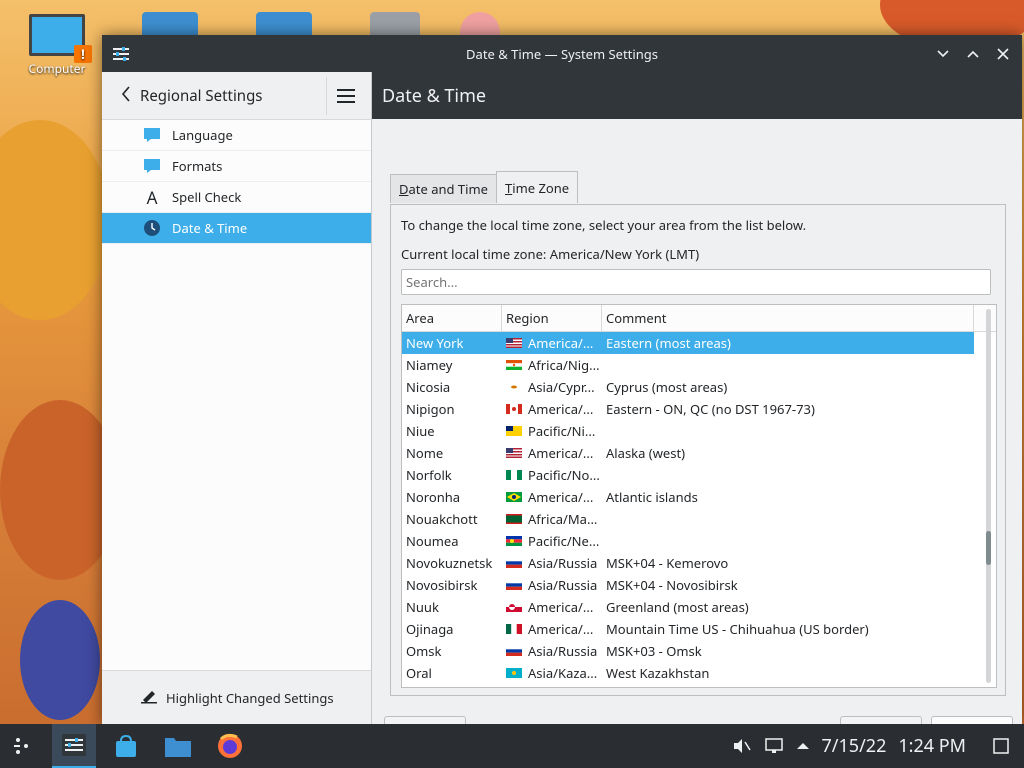 The height and width of the screenshot is (768, 1024). I want to click on table-row: Nuuk America/... Greenland (most areas), so click(688, 607).